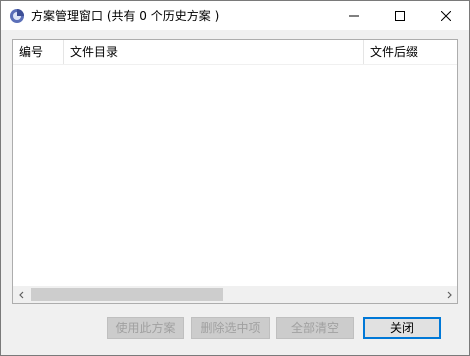 The image size is (470, 356). Describe the element at coordinates (214, 52) in the screenshot. I see `column-header-directory: 文件目录` at that location.